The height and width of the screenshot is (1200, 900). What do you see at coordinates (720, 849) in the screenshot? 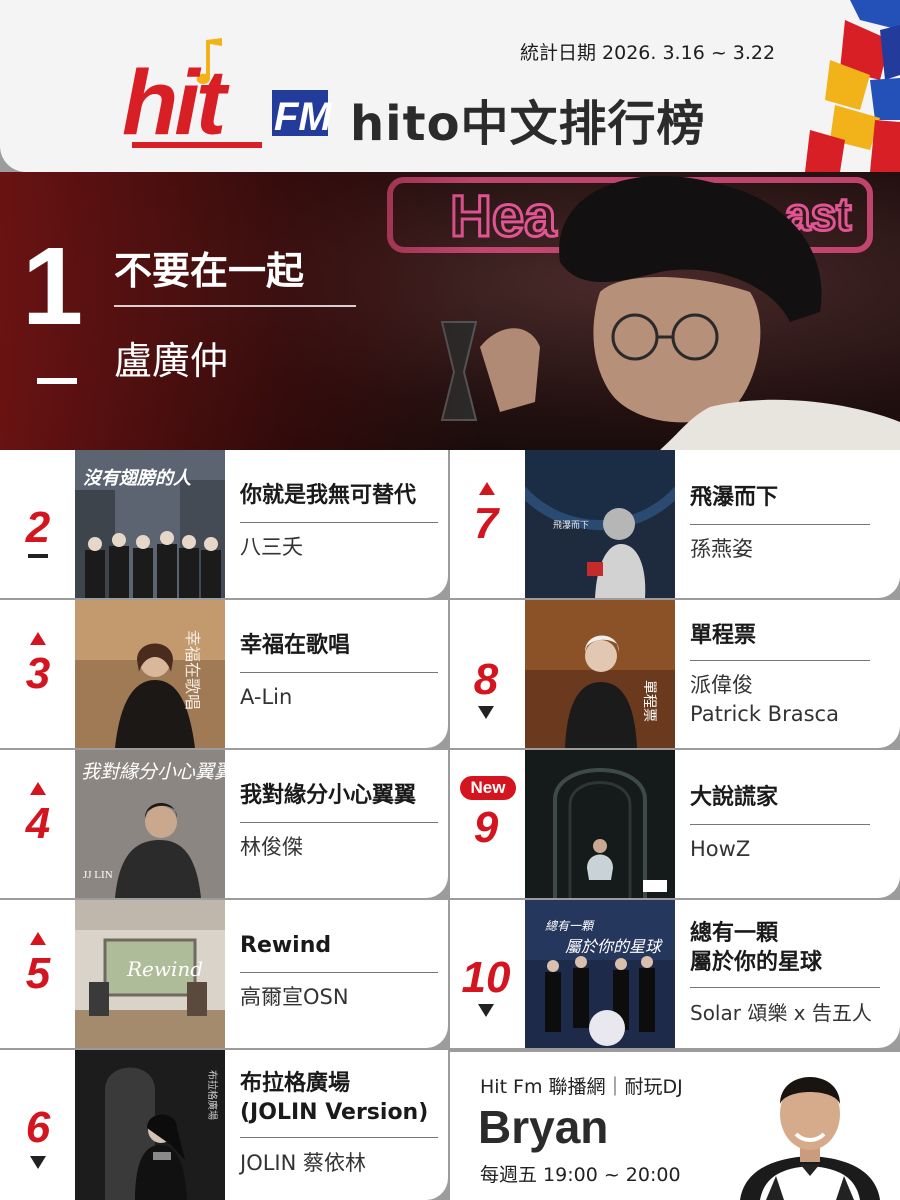
I see `artist-name: HowZ` at bounding box center [720, 849].